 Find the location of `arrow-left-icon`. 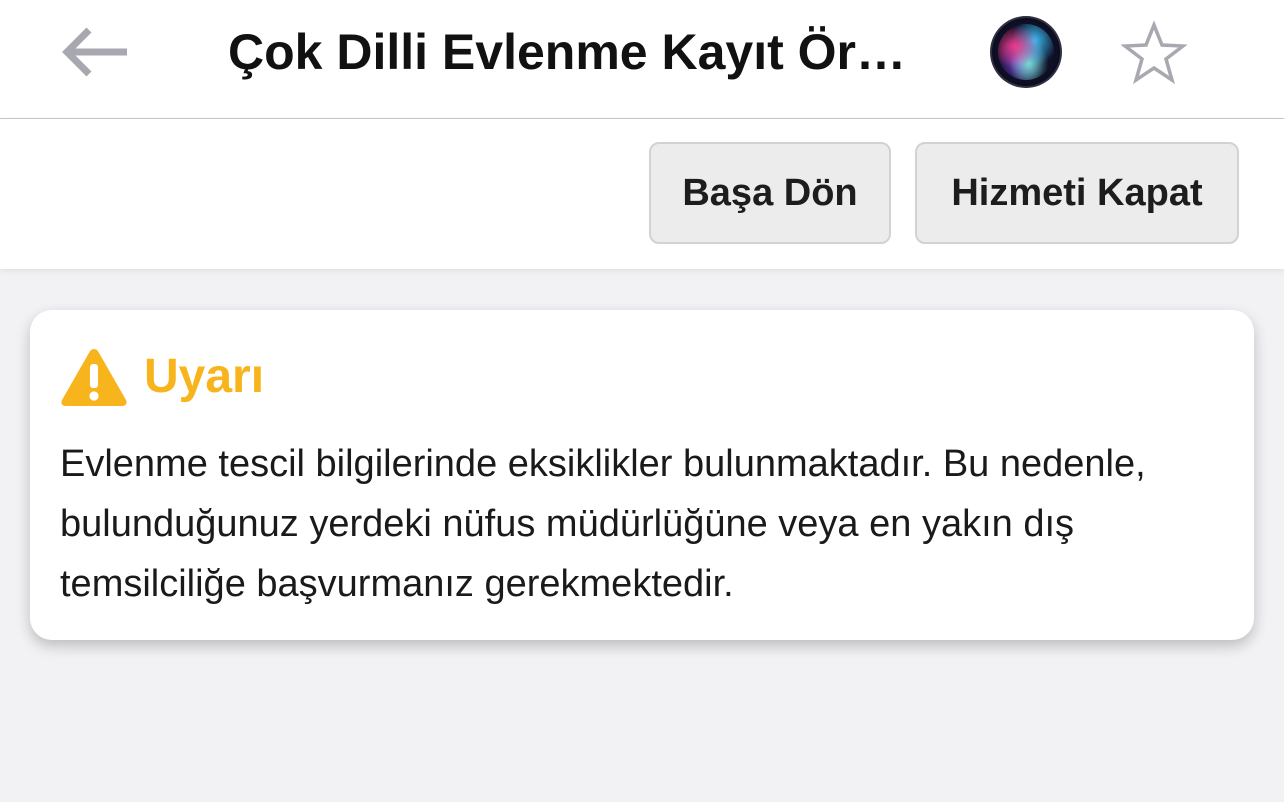

arrow-left-icon is located at coordinates (94, 52).